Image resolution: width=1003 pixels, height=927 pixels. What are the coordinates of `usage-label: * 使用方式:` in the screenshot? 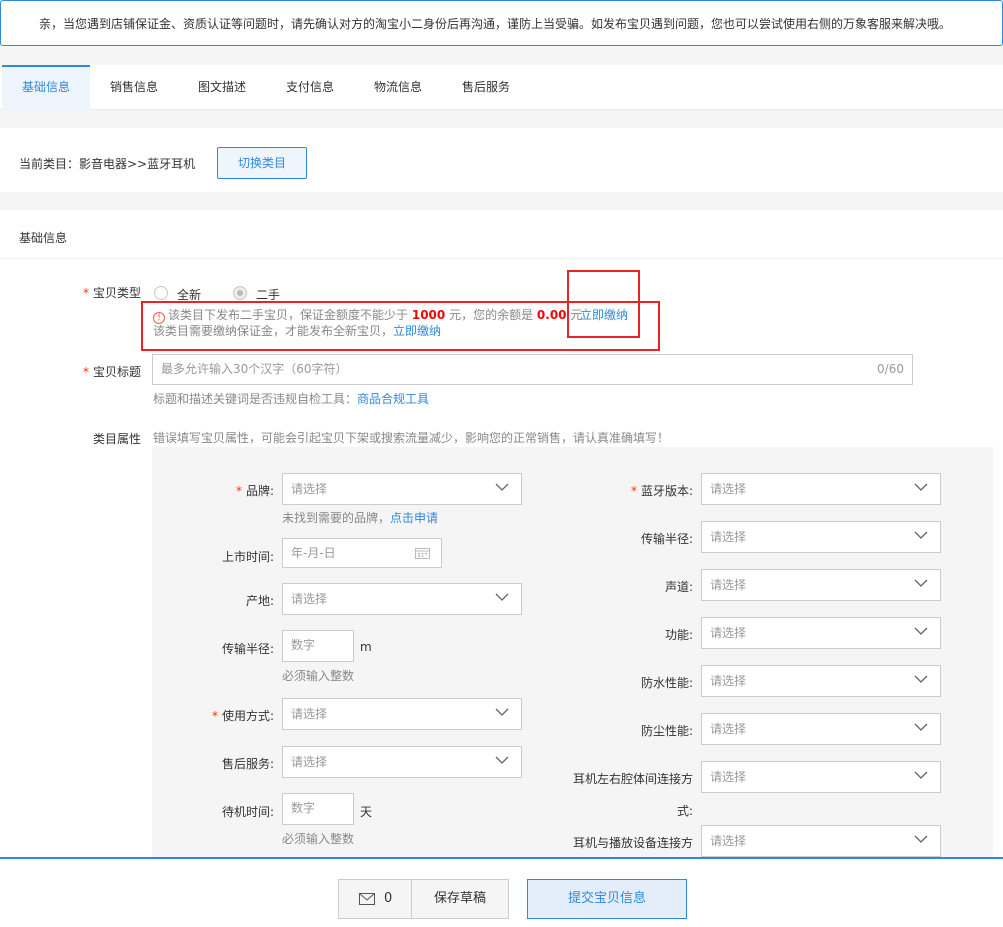 It's located at (242, 716).